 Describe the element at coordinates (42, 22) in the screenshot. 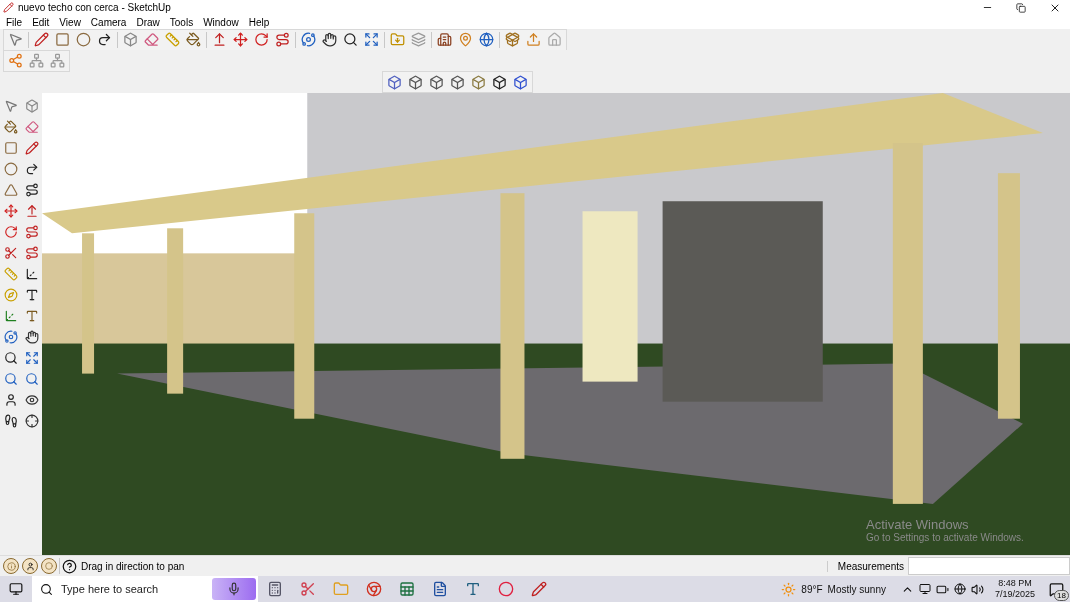

I see `menu-item: Edit` at that location.